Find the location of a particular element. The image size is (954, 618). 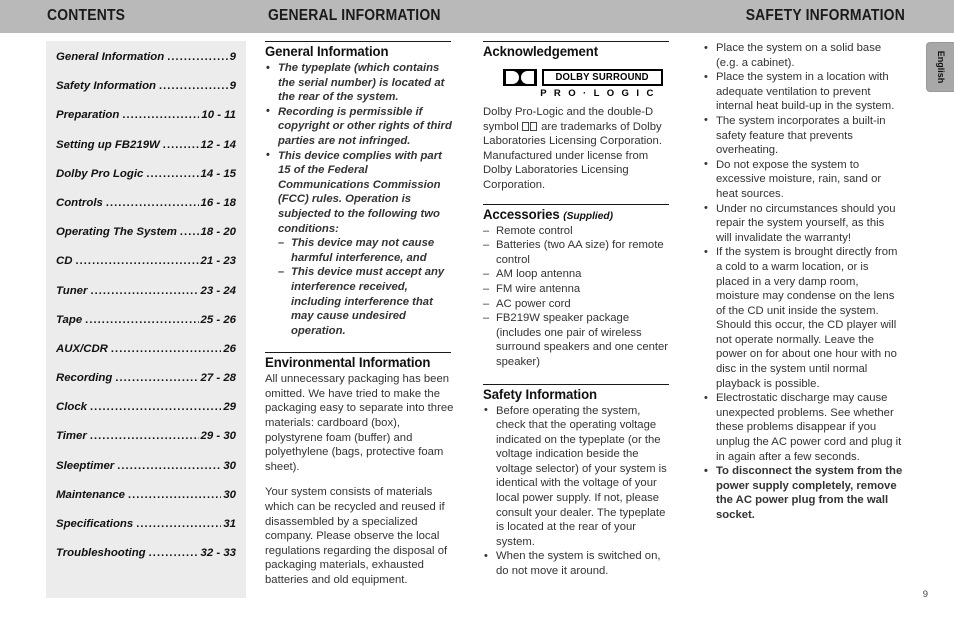

toc-entry-label: General Information is located at coordinates (110, 57).